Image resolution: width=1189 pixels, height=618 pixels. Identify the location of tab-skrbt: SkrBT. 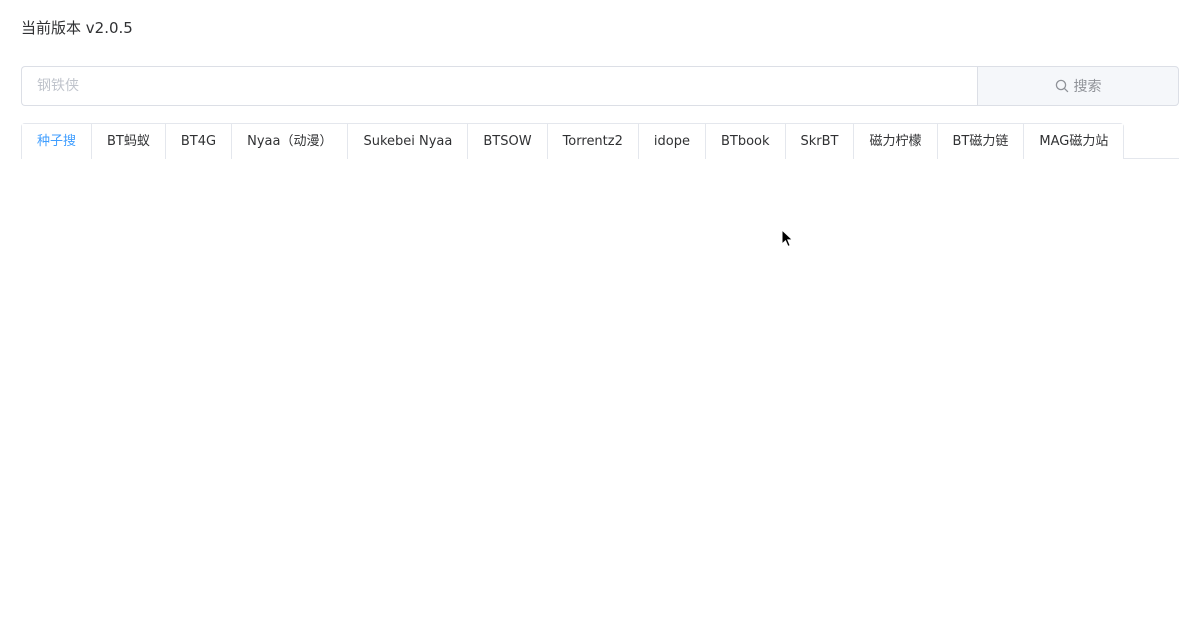
(819, 141).